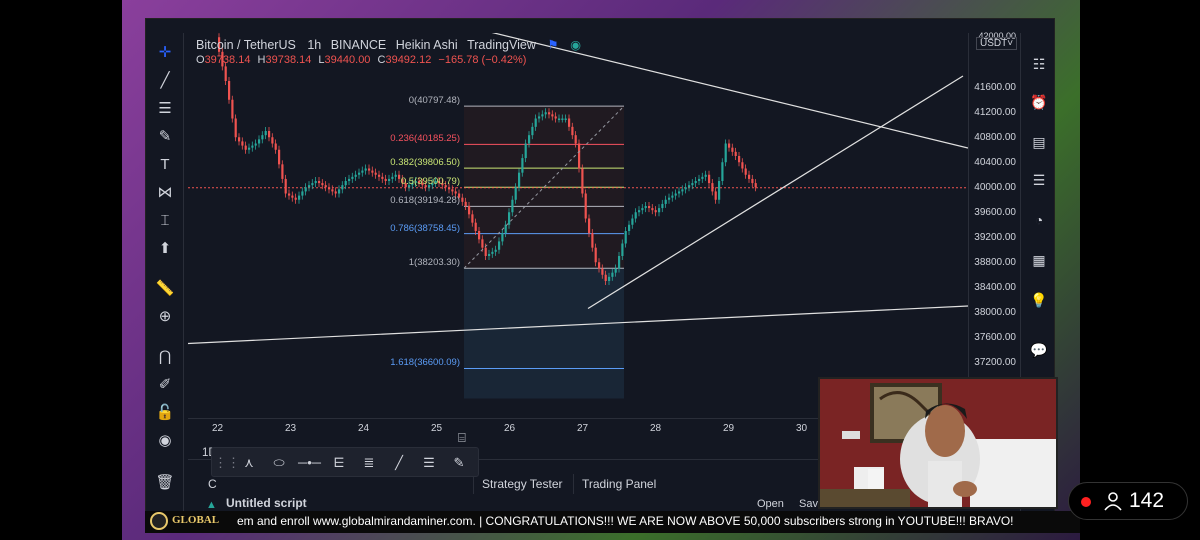 The width and height of the screenshot is (1200, 540). I want to click on time-tick: 28, so click(656, 428).